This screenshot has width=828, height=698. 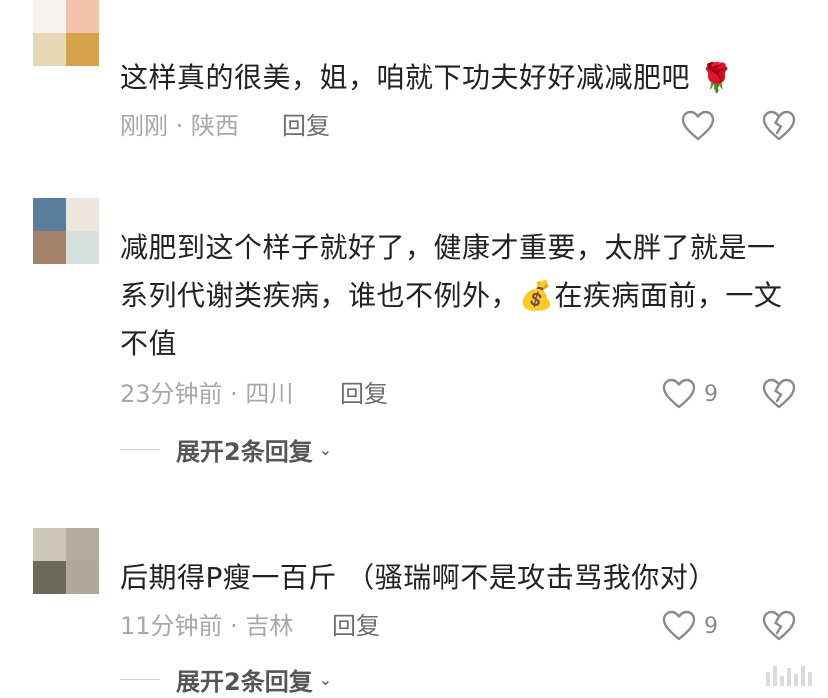 I want to click on like-button, so click(x=698, y=126).